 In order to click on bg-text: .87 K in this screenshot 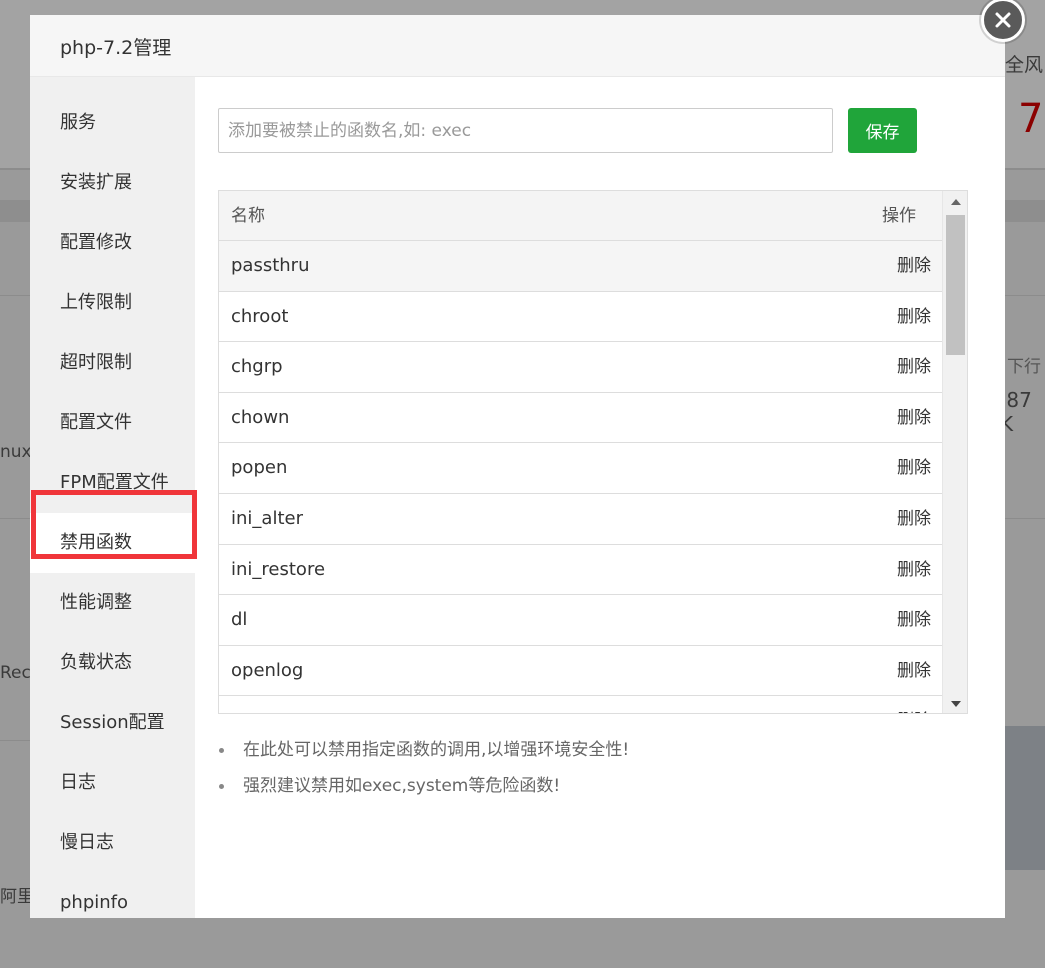, I will do `click(1016, 412)`.